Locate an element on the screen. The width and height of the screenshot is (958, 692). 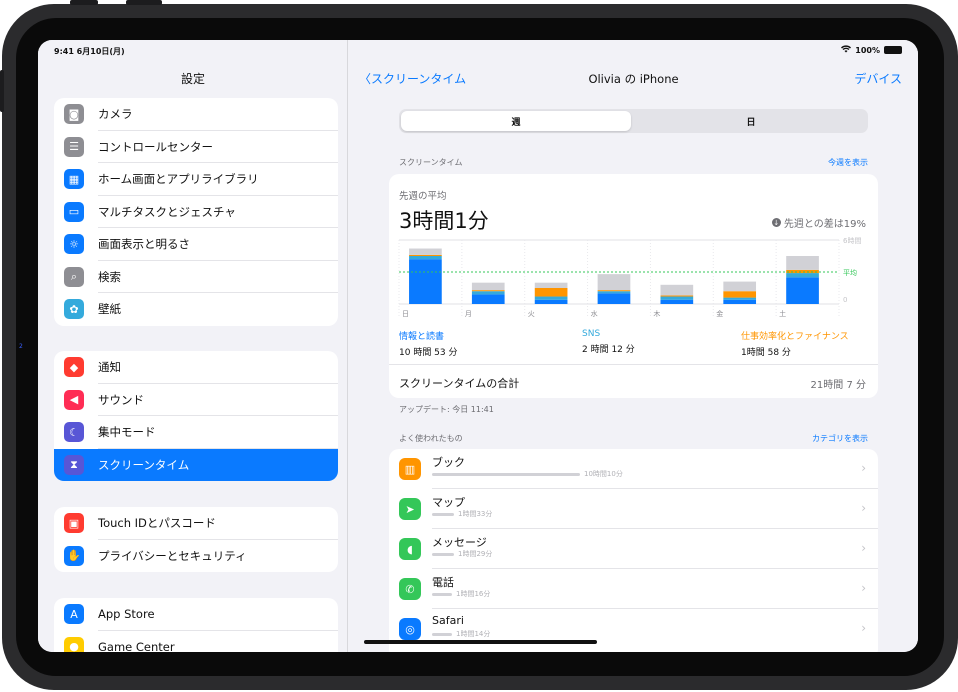
nav-title: Olivia の iPhone is located at coordinates (633, 79).